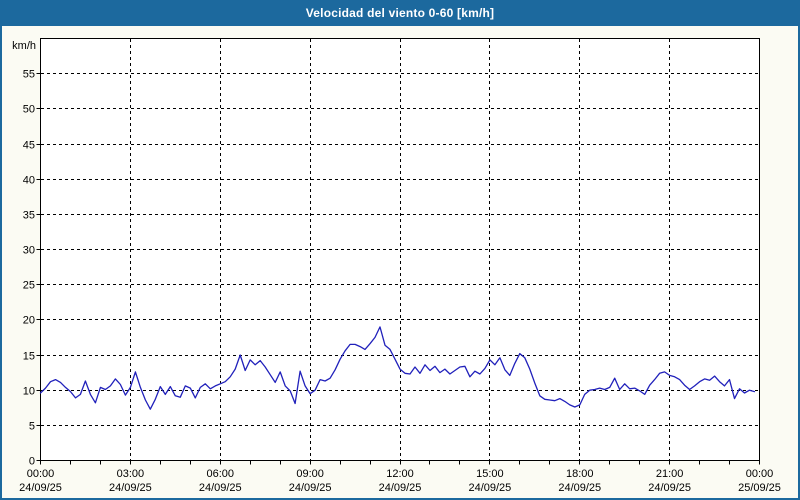 This screenshot has width=800, height=500. What do you see at coordinates (29, 216) in the screenshot?
I see `y-tick-label: 35` at bounding box center [29, 216].